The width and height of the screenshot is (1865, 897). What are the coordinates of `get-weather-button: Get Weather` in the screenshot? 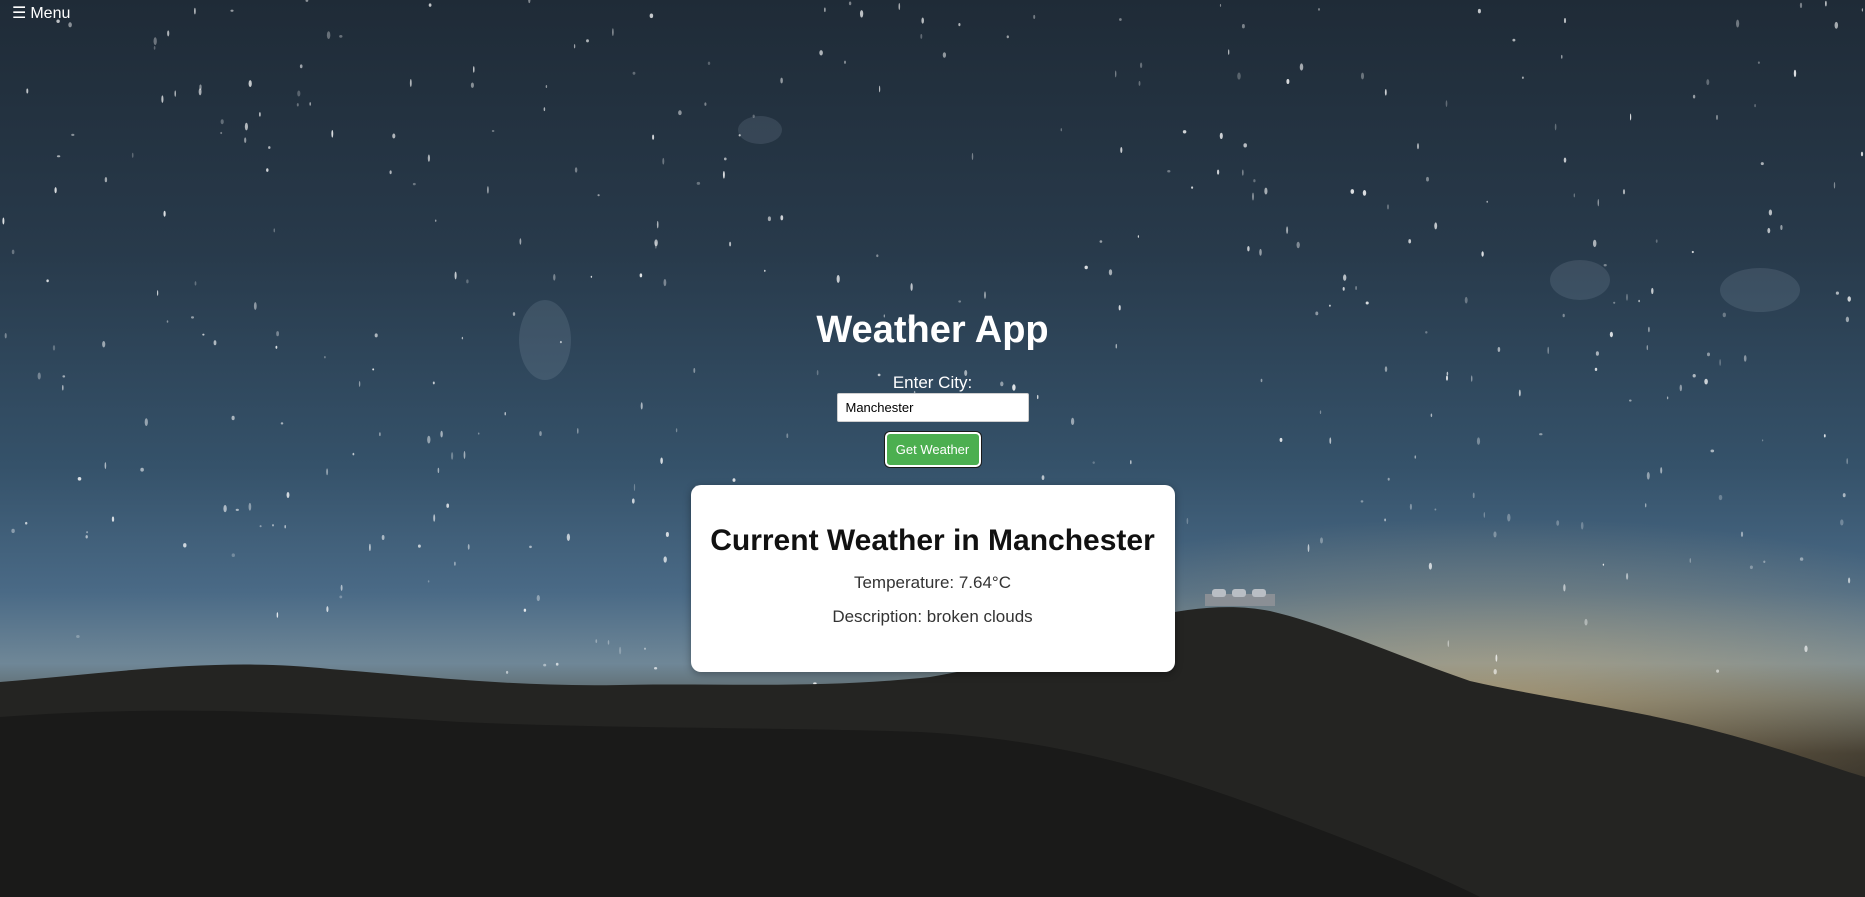 It's located at (932, 449).